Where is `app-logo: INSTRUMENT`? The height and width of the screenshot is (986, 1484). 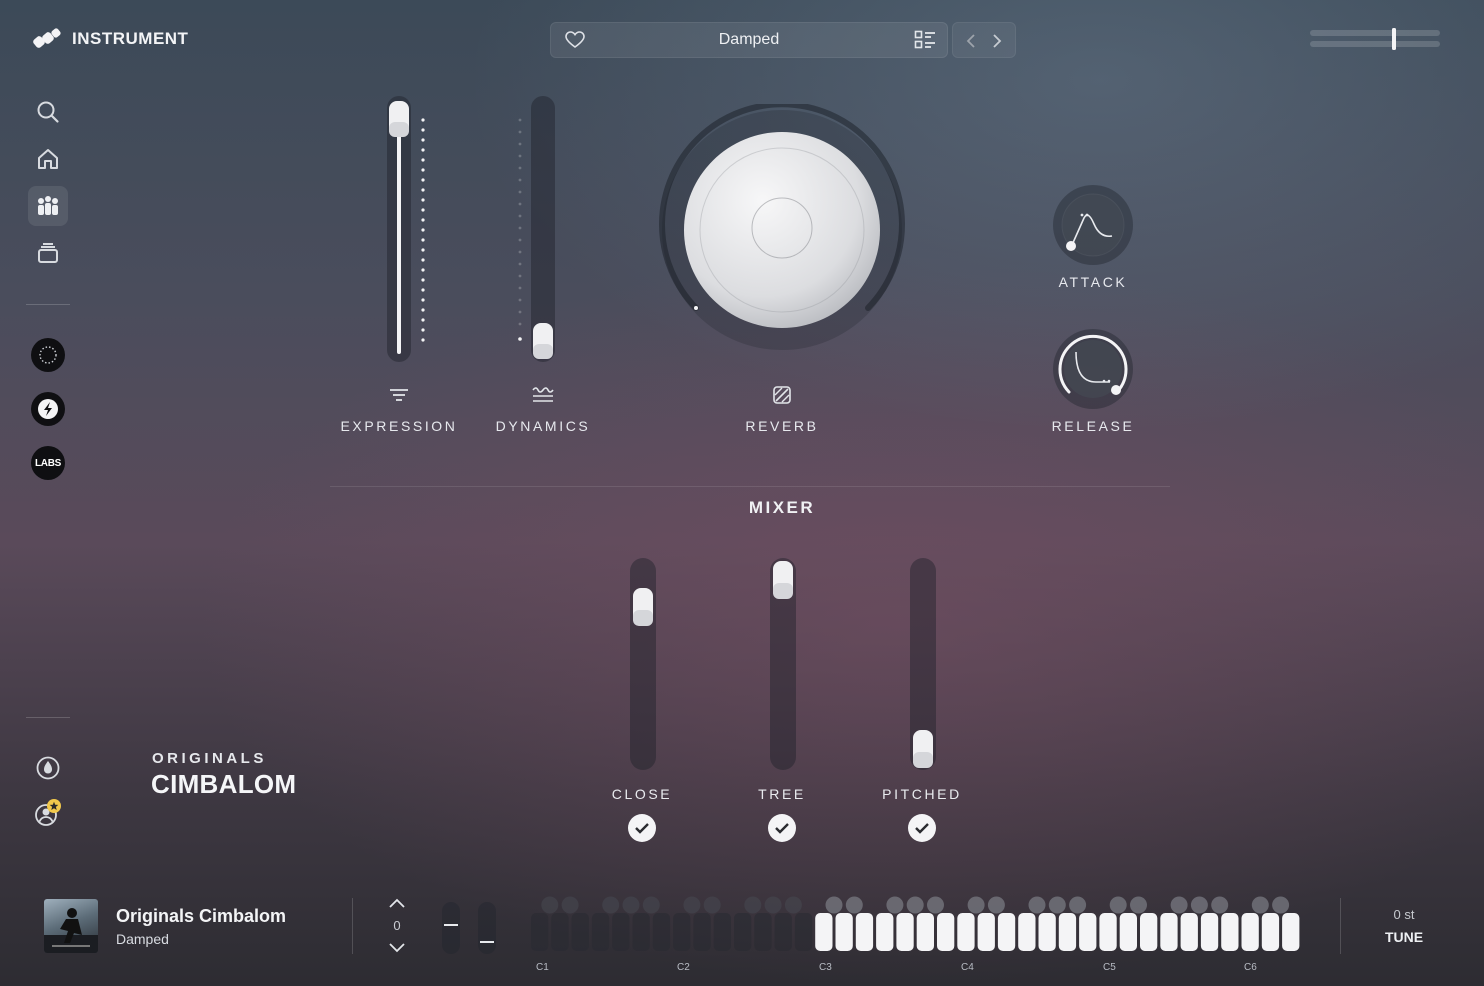
app-logo: INSTRUMENT is located at coordinates (110, 39).